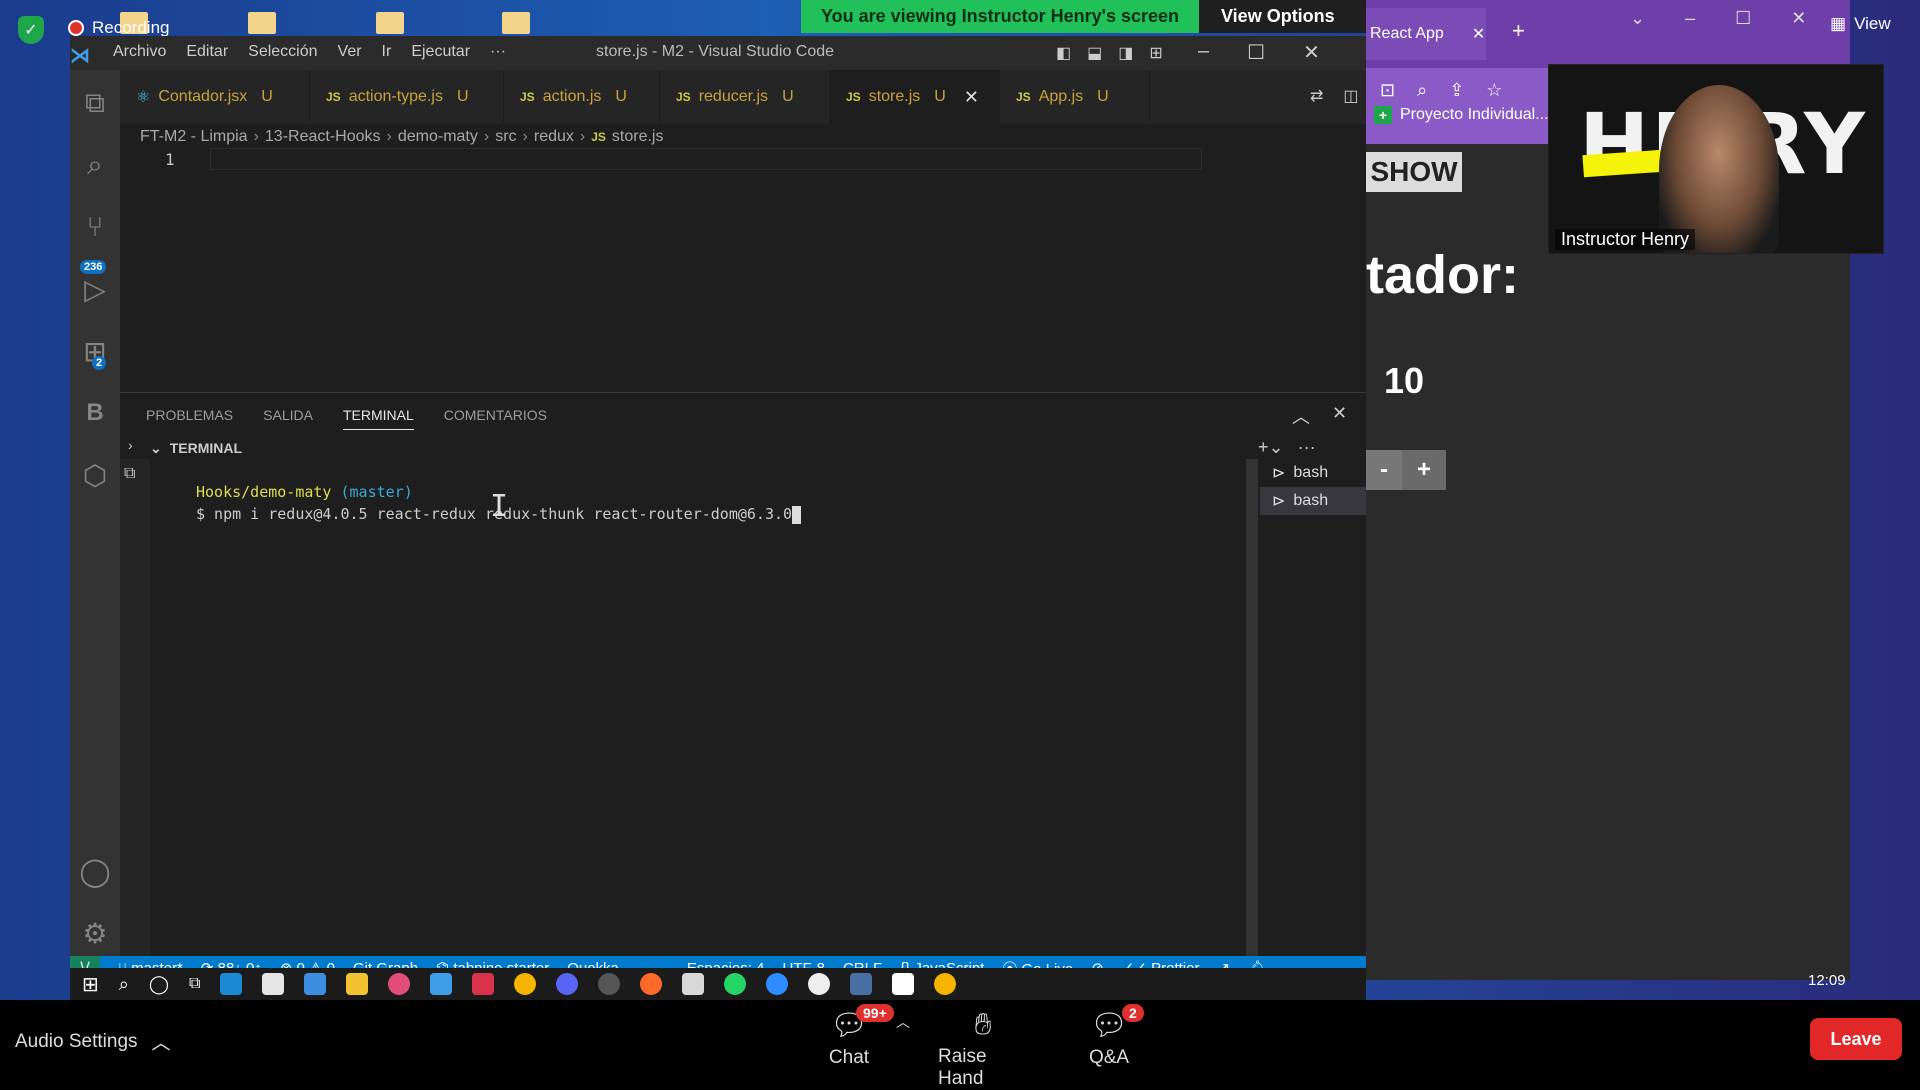  What do you see at coordinates (139, 52) in the screenshot?
I see `menu-archivo: Archivo` at bounding box center [139, 52].